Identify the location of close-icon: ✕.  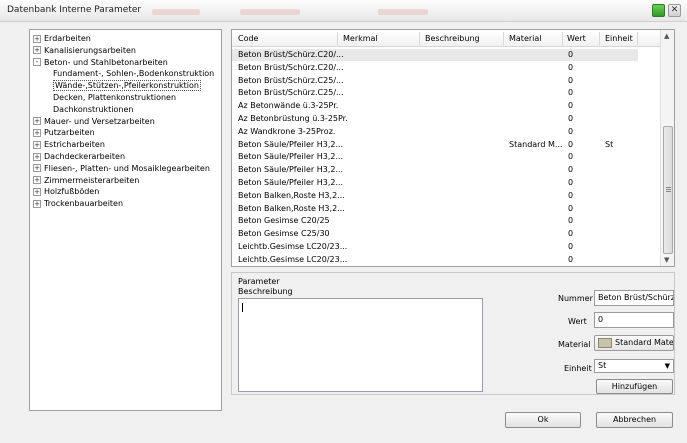
(674, 10).